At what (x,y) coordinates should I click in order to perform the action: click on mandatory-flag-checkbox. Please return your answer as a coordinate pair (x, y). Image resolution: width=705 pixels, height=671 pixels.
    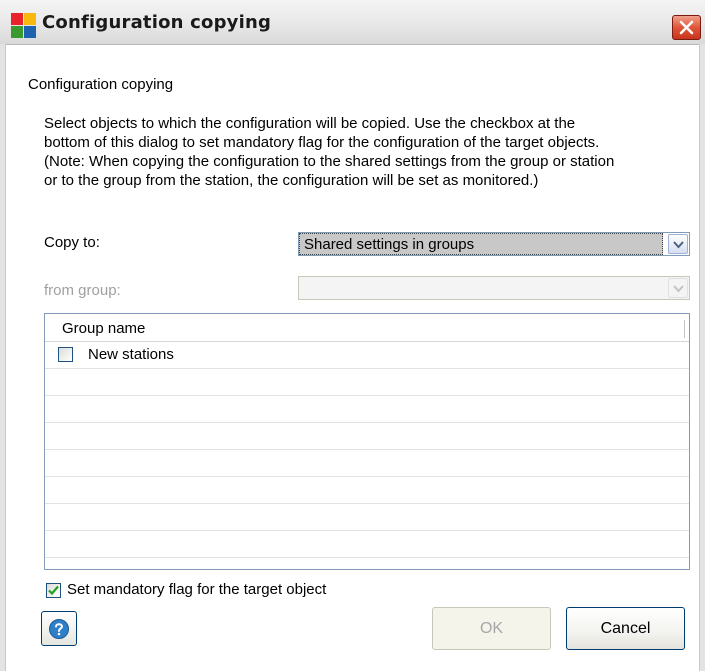
    Looking at the image, I should click on (53, 590).